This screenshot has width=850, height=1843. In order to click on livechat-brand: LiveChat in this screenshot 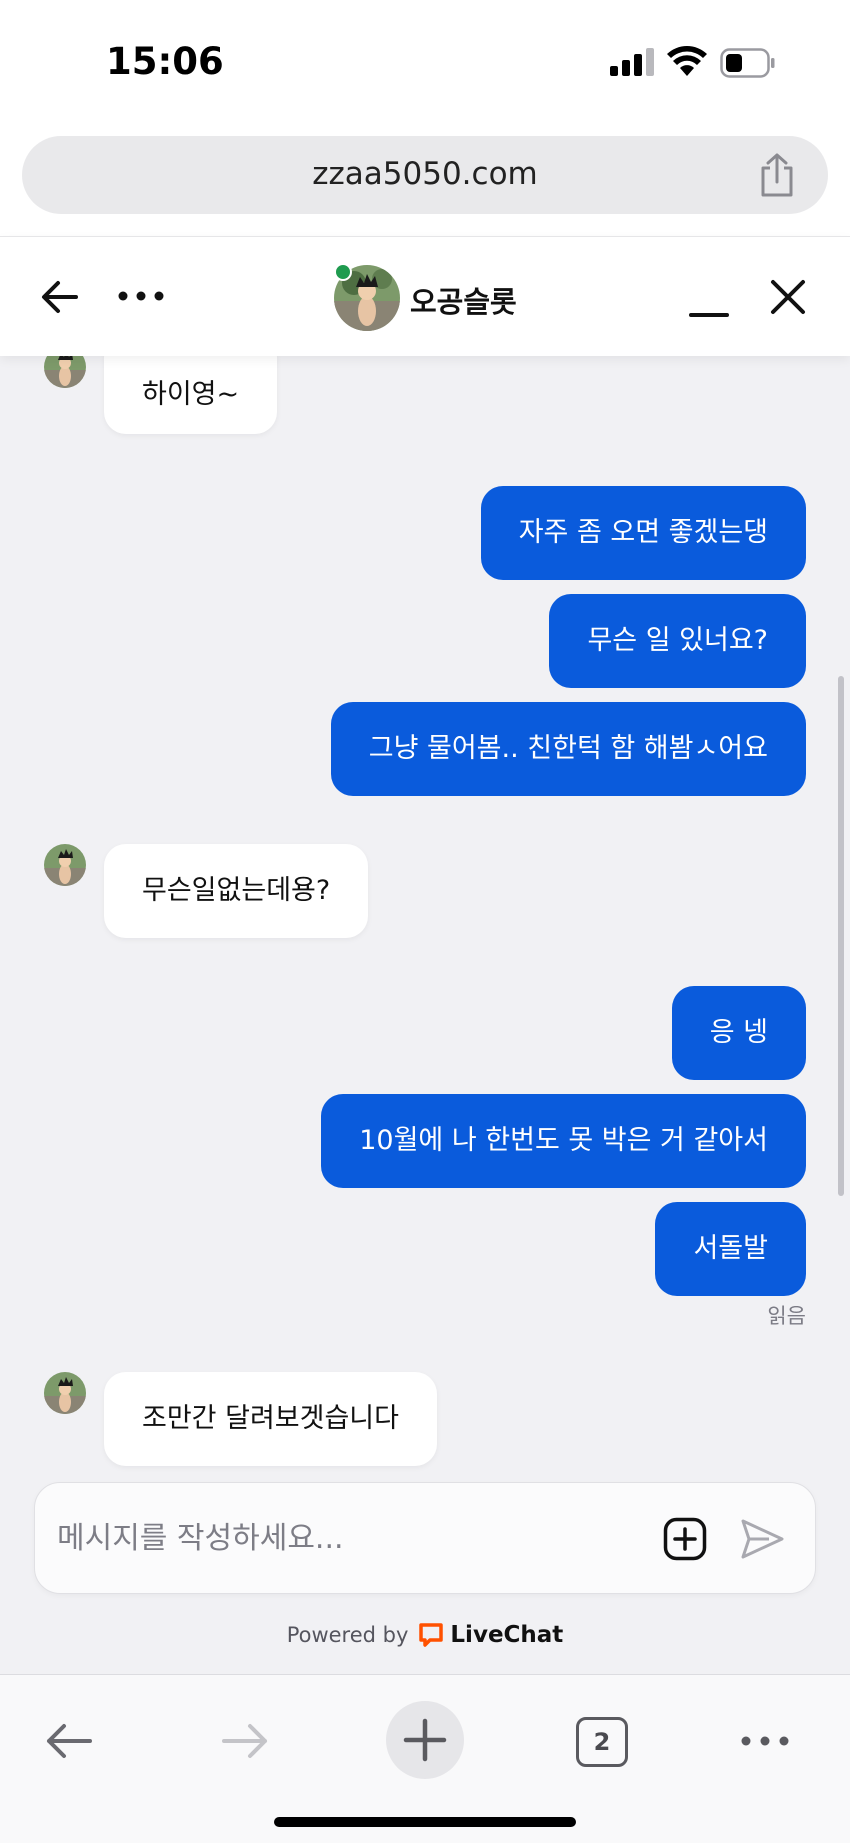, I will do `click(507, 1635)`.